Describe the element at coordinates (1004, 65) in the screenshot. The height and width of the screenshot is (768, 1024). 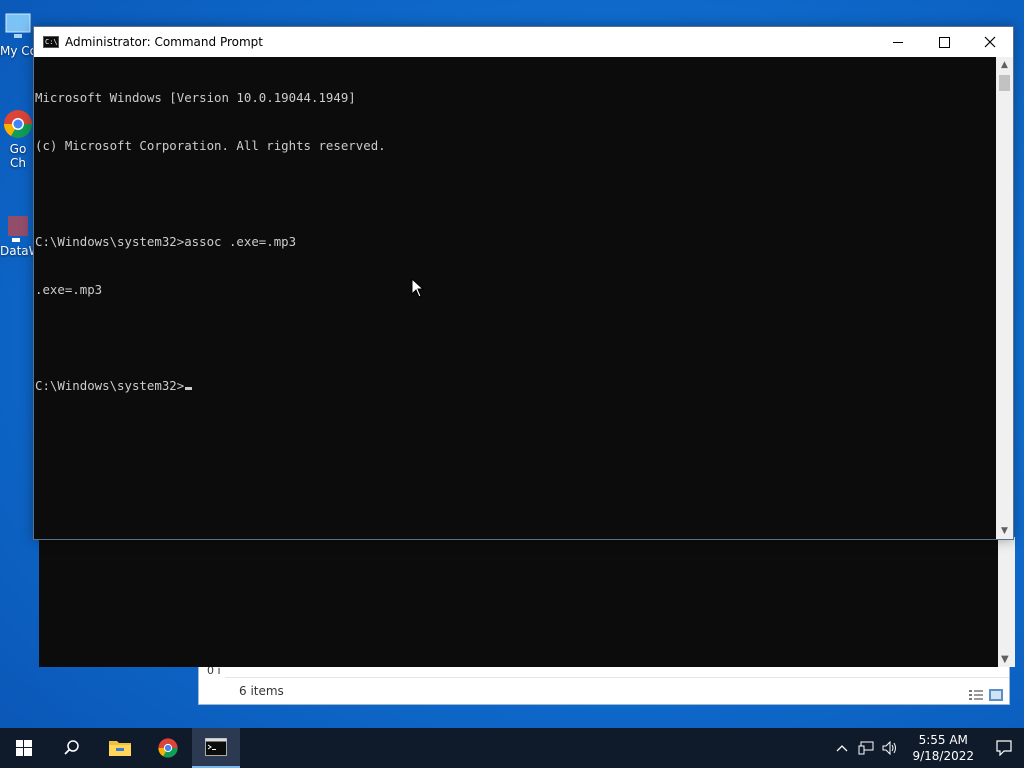
I see `scroll-up-icon: ▲` at that location.